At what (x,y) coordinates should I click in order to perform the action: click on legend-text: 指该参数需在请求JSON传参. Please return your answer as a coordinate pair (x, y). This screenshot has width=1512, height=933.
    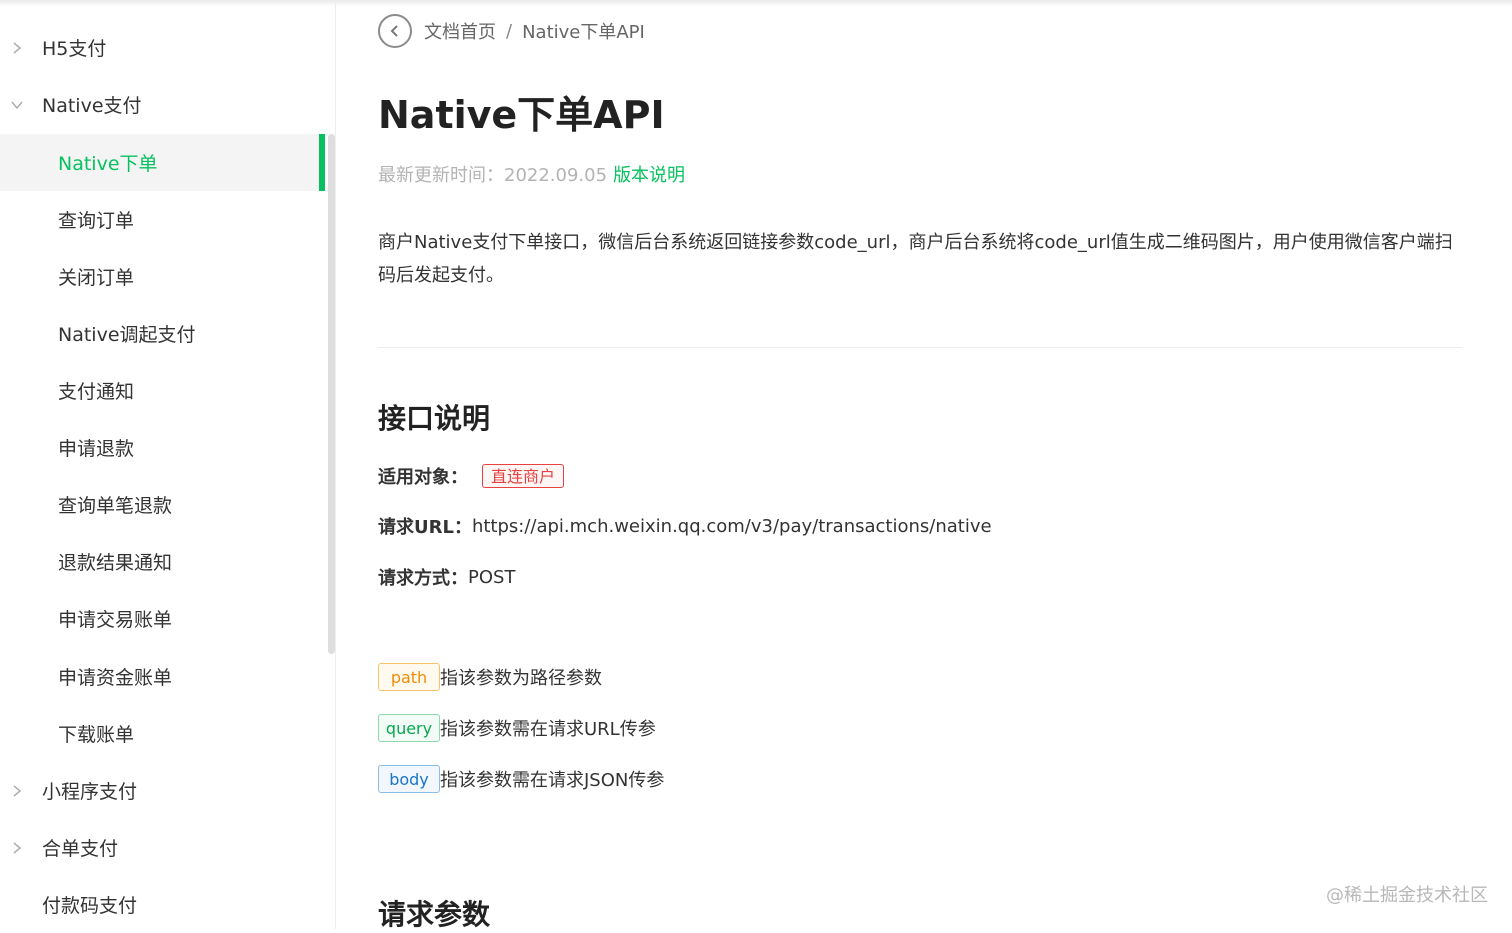
    Looking at the image, I should click on (552, 780).